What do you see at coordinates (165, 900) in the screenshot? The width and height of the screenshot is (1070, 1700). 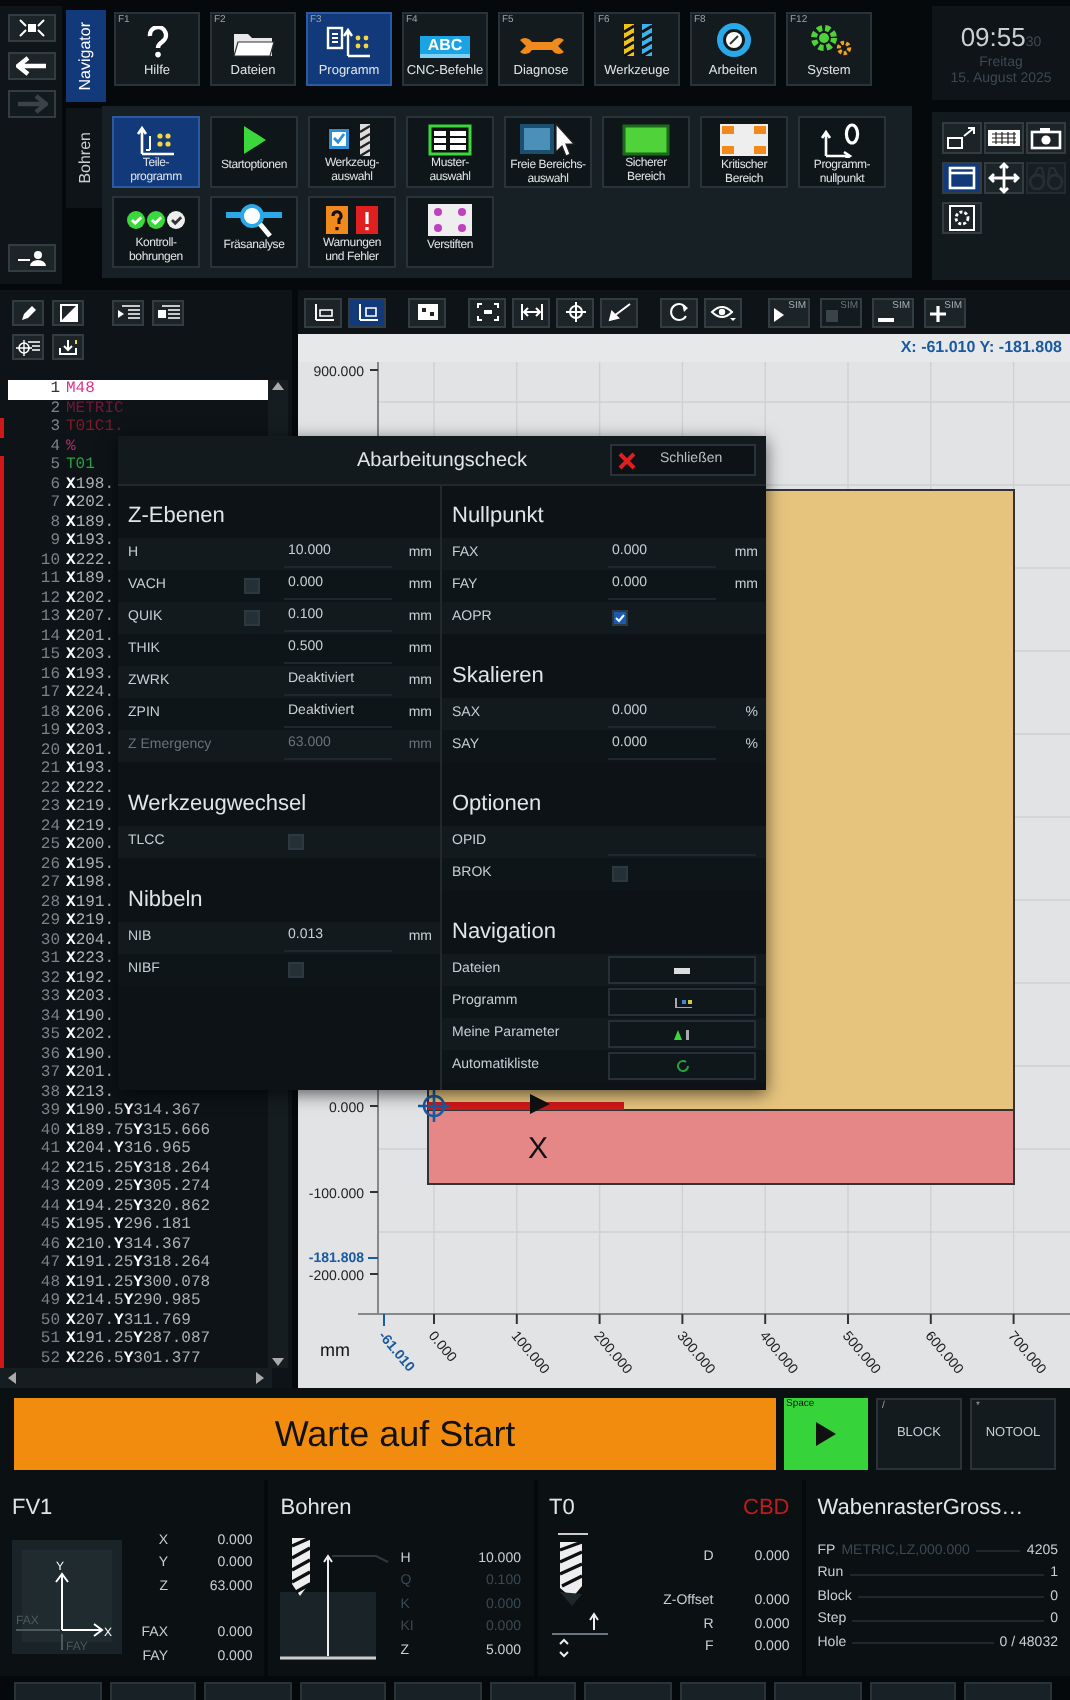 I see `section-heading: Nibbeln` at bounding box center [165, 900].